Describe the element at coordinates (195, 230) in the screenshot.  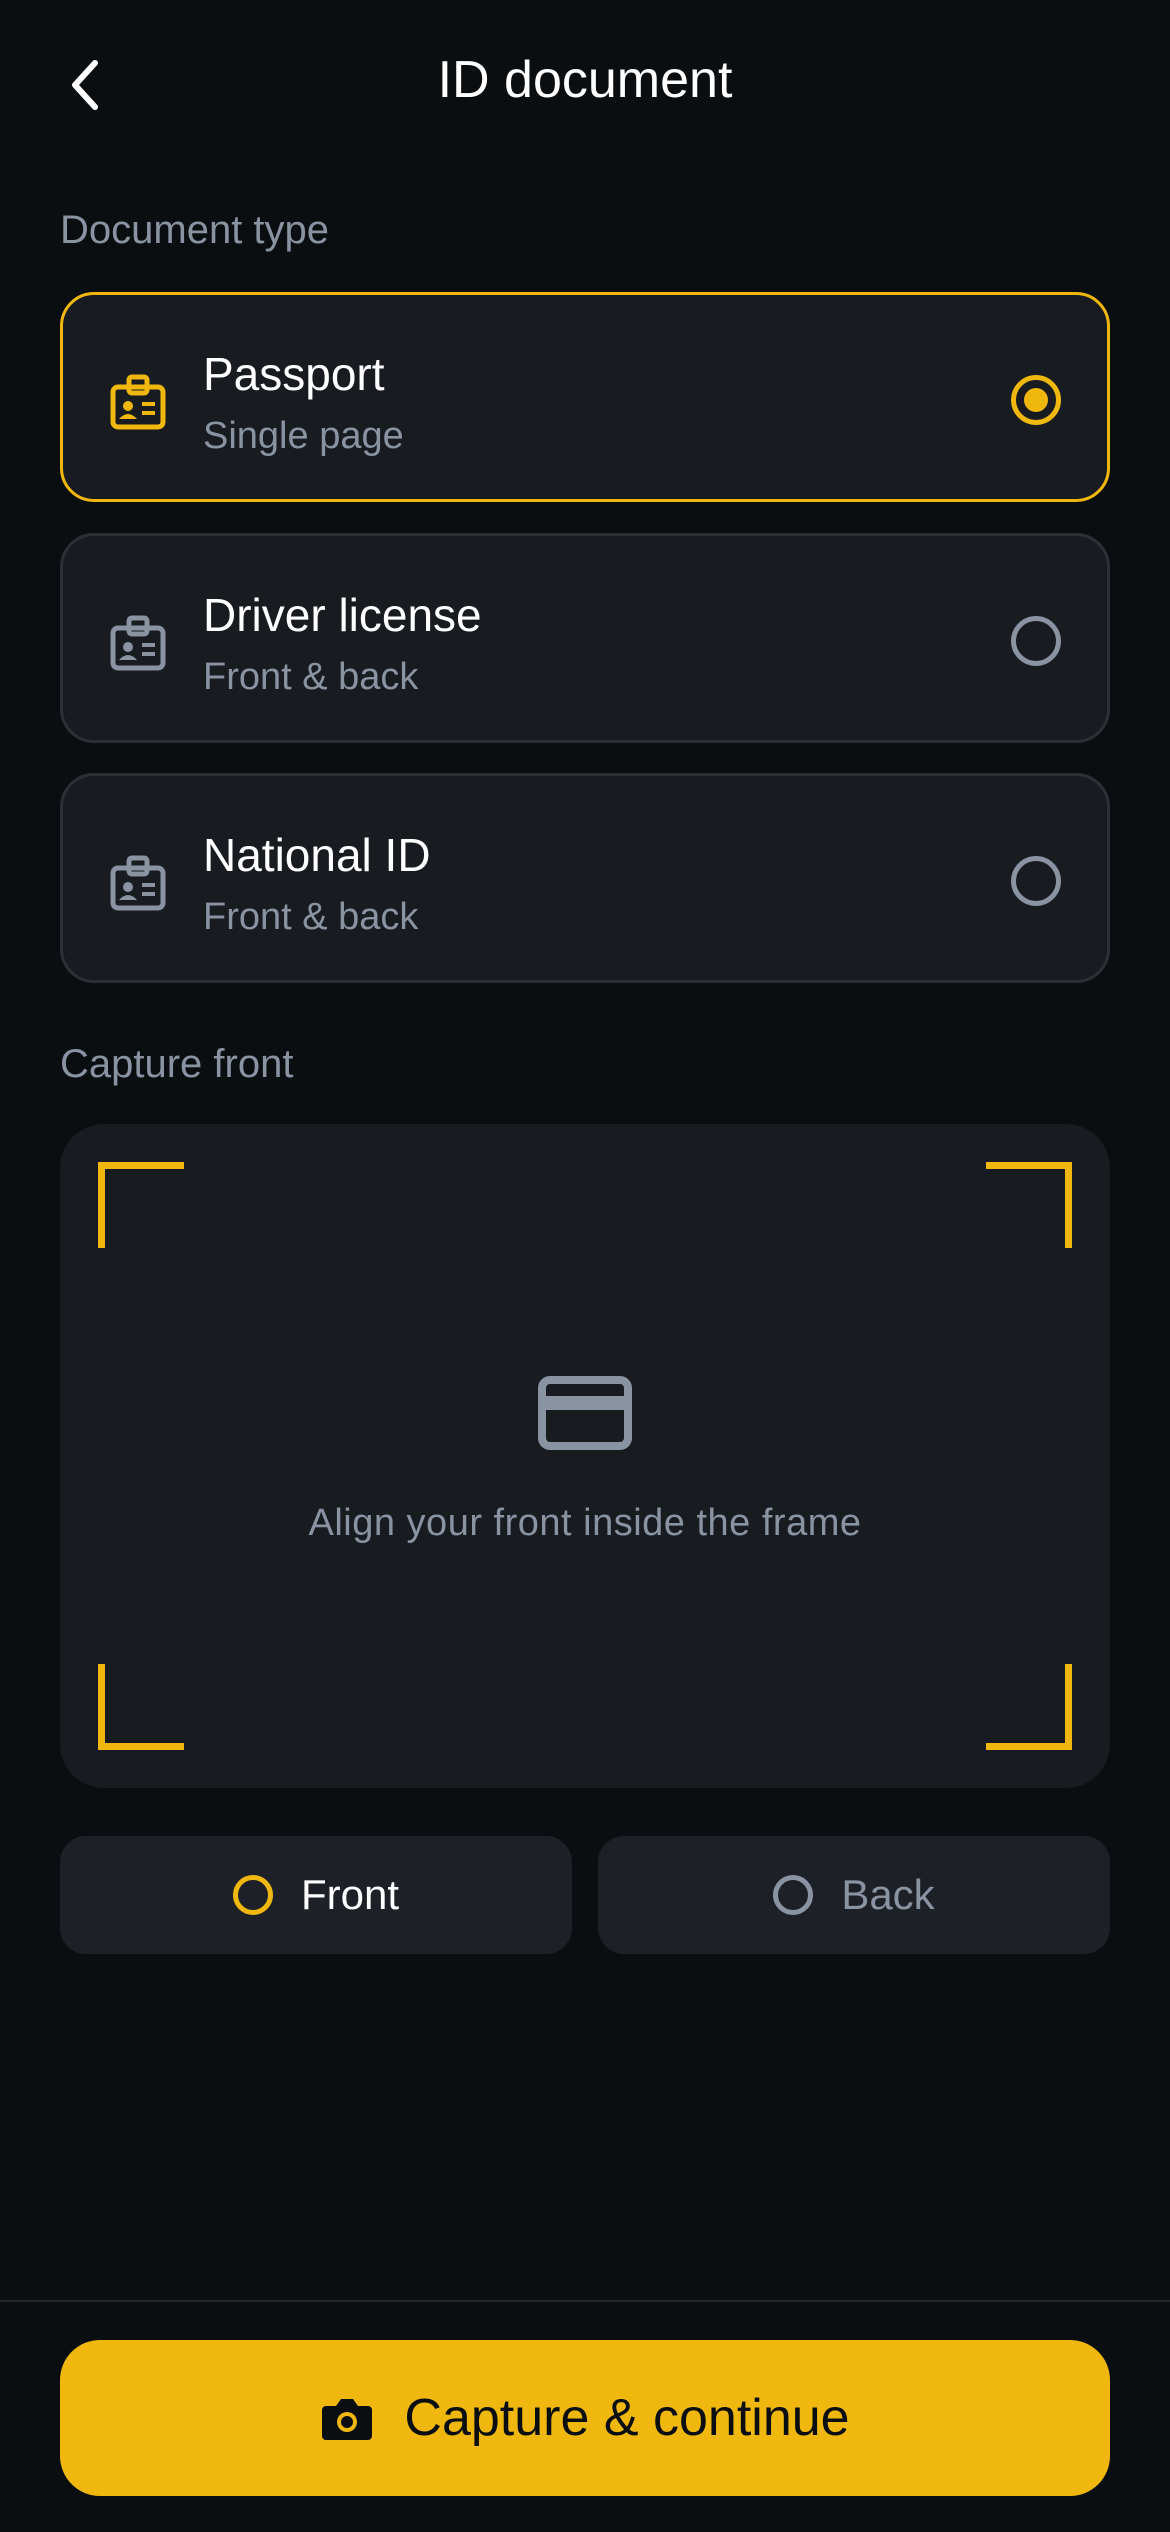
I see `document-type-label: Document type` at that location.